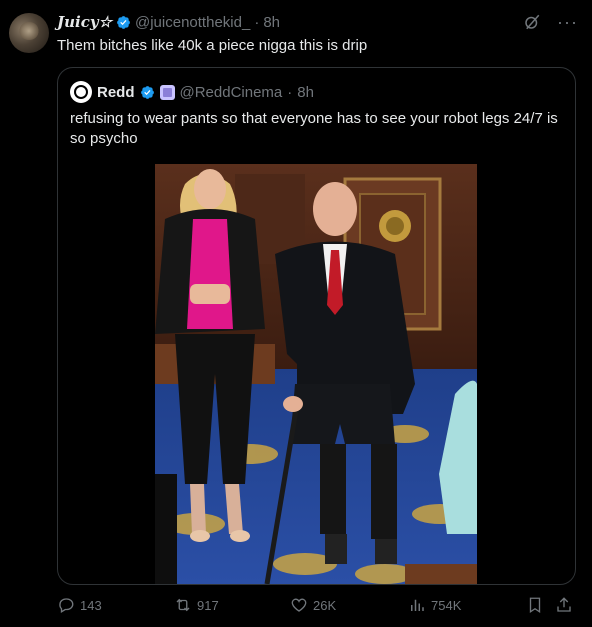 Image resolution: width=592 pixels, height=627 pixels. I want to click on quoted-author-handle: @ReddCinema, so click(231, 92).